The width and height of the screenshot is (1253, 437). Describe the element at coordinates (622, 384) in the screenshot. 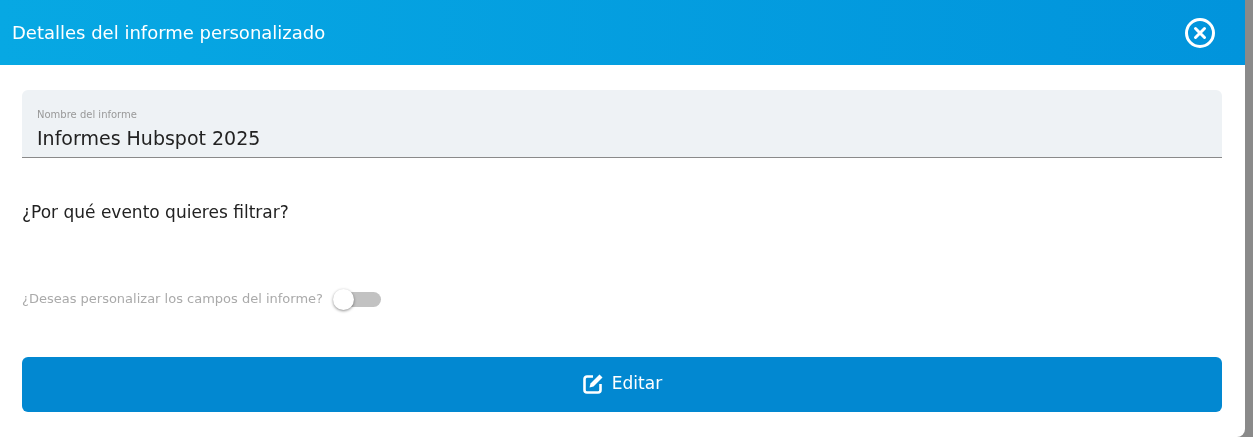

I see `edit-button: Editar` at that location.